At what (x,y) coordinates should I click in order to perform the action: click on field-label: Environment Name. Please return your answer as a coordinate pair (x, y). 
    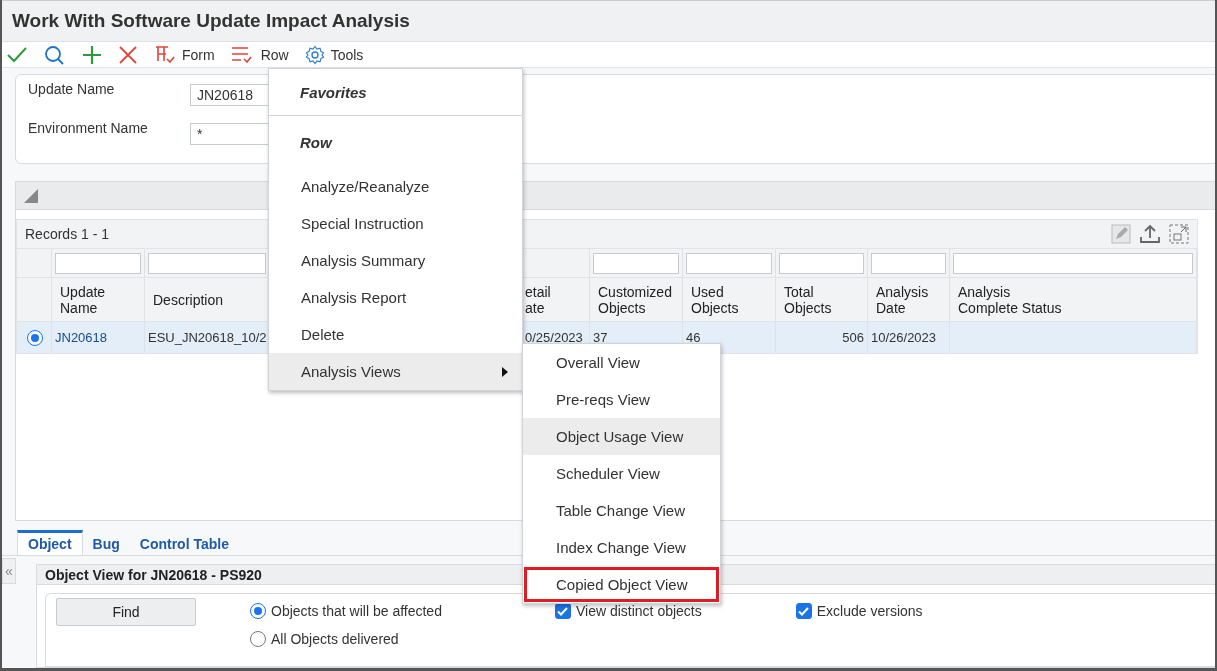
    Looking at the image, I should click on (88, 128).